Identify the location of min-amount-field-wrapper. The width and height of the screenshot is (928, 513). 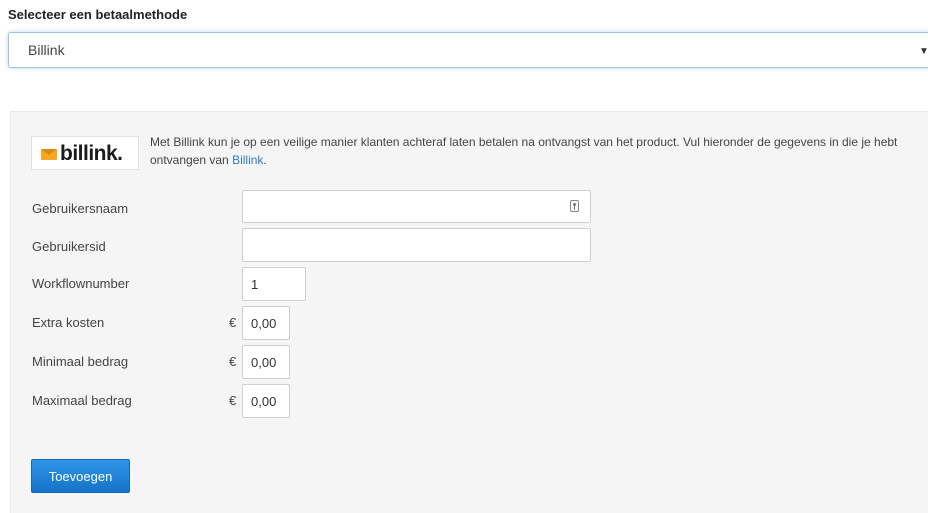
(266, 362).